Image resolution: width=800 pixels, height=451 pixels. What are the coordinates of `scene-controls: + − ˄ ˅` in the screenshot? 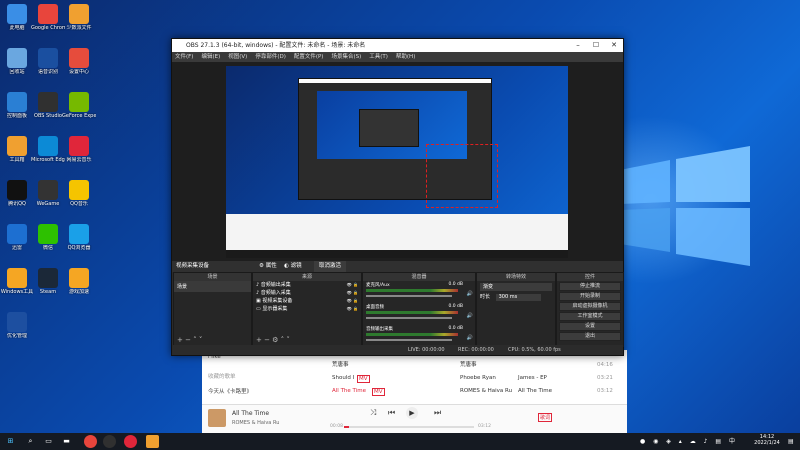 It's located at (189, 340).